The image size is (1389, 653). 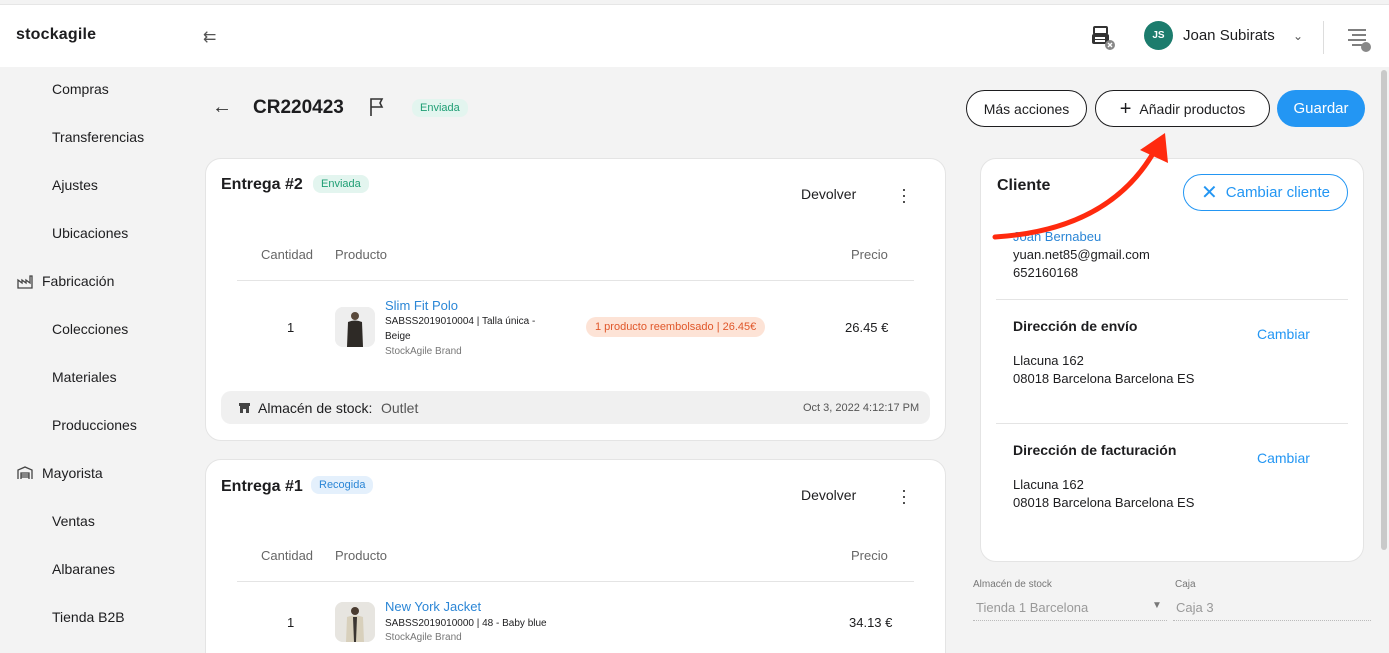 What do you see at coordinates (421, 305) in the screenshot?
I see `product-name-link: Slim Fit Polo` at bounding box center [421, 305].